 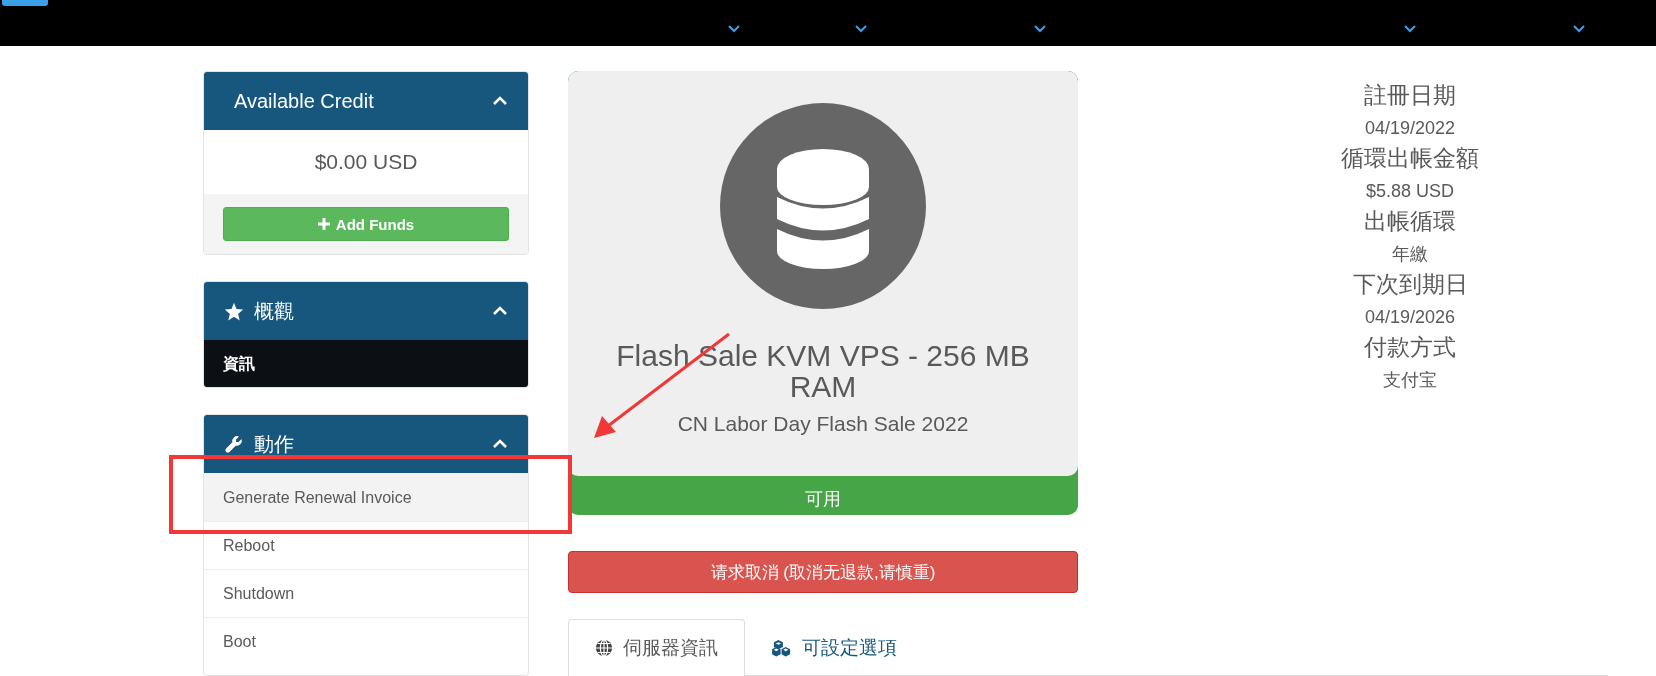 What do you see at coordinates (234, 444) in the screenshot?
I see `wrench-icon` at bounding box center [234, 444].